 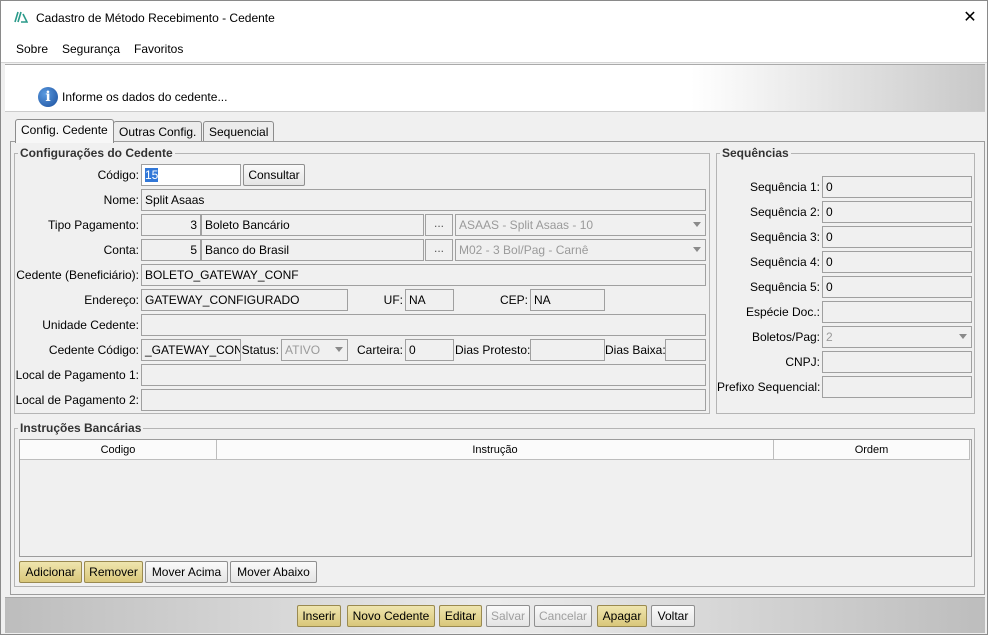 What do you see at coordinates (152, 175) in the screenshot?
I see `codigo-value: 15` at bounding box center [152, 175].